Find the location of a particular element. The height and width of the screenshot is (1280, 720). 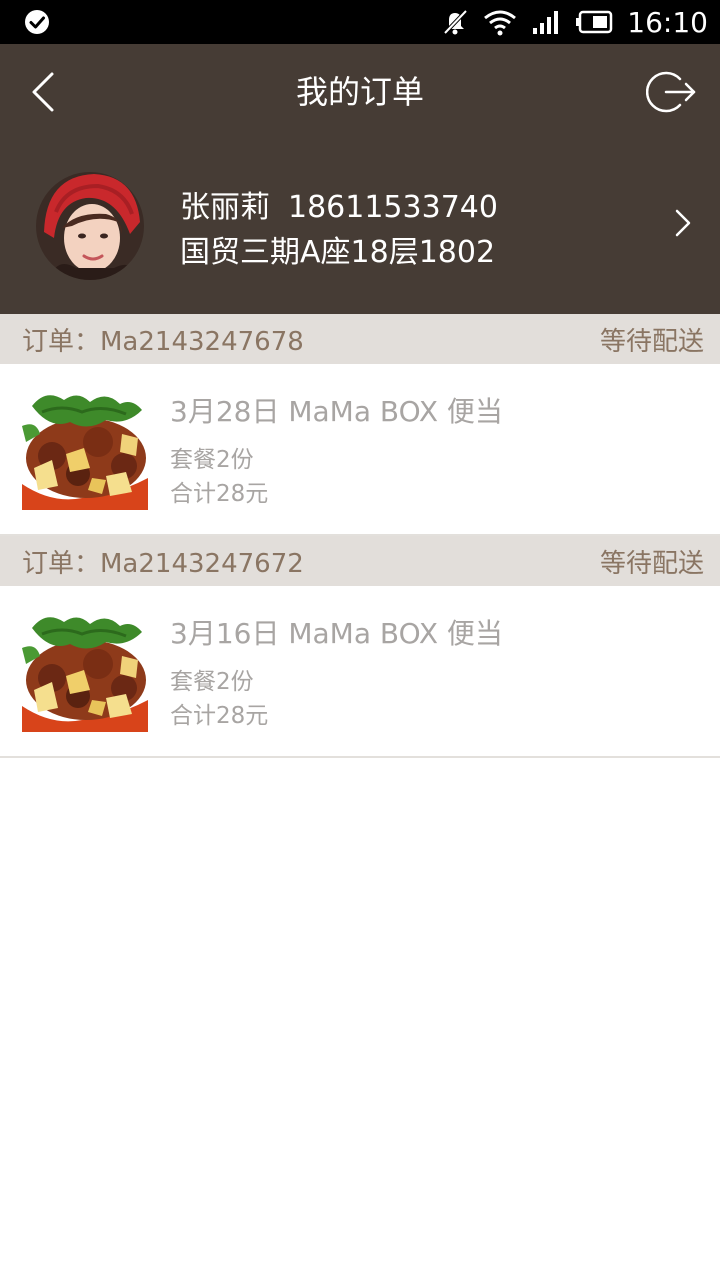

page-title: 我的订单 is located at coordinates (359, 92).